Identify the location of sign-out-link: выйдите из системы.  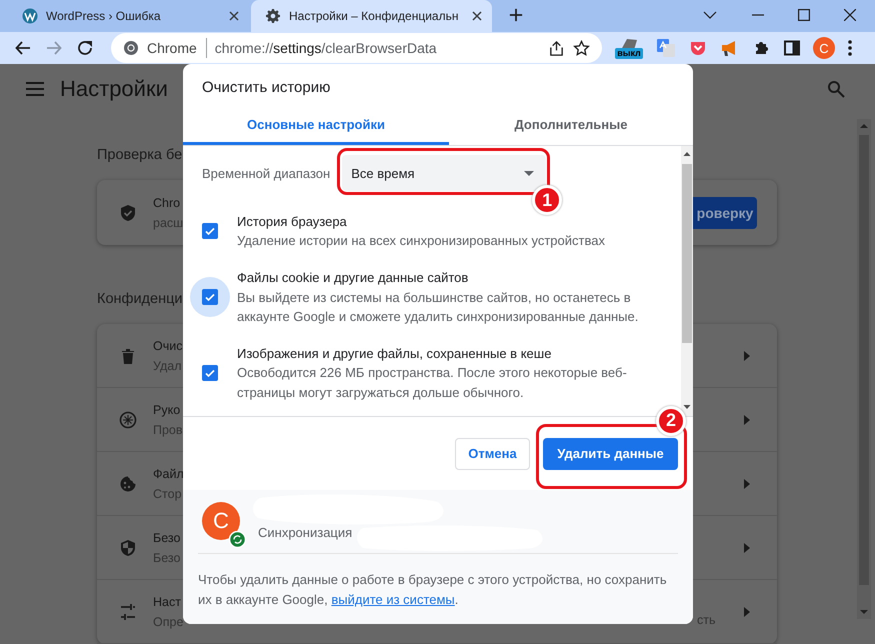
(393, 599).